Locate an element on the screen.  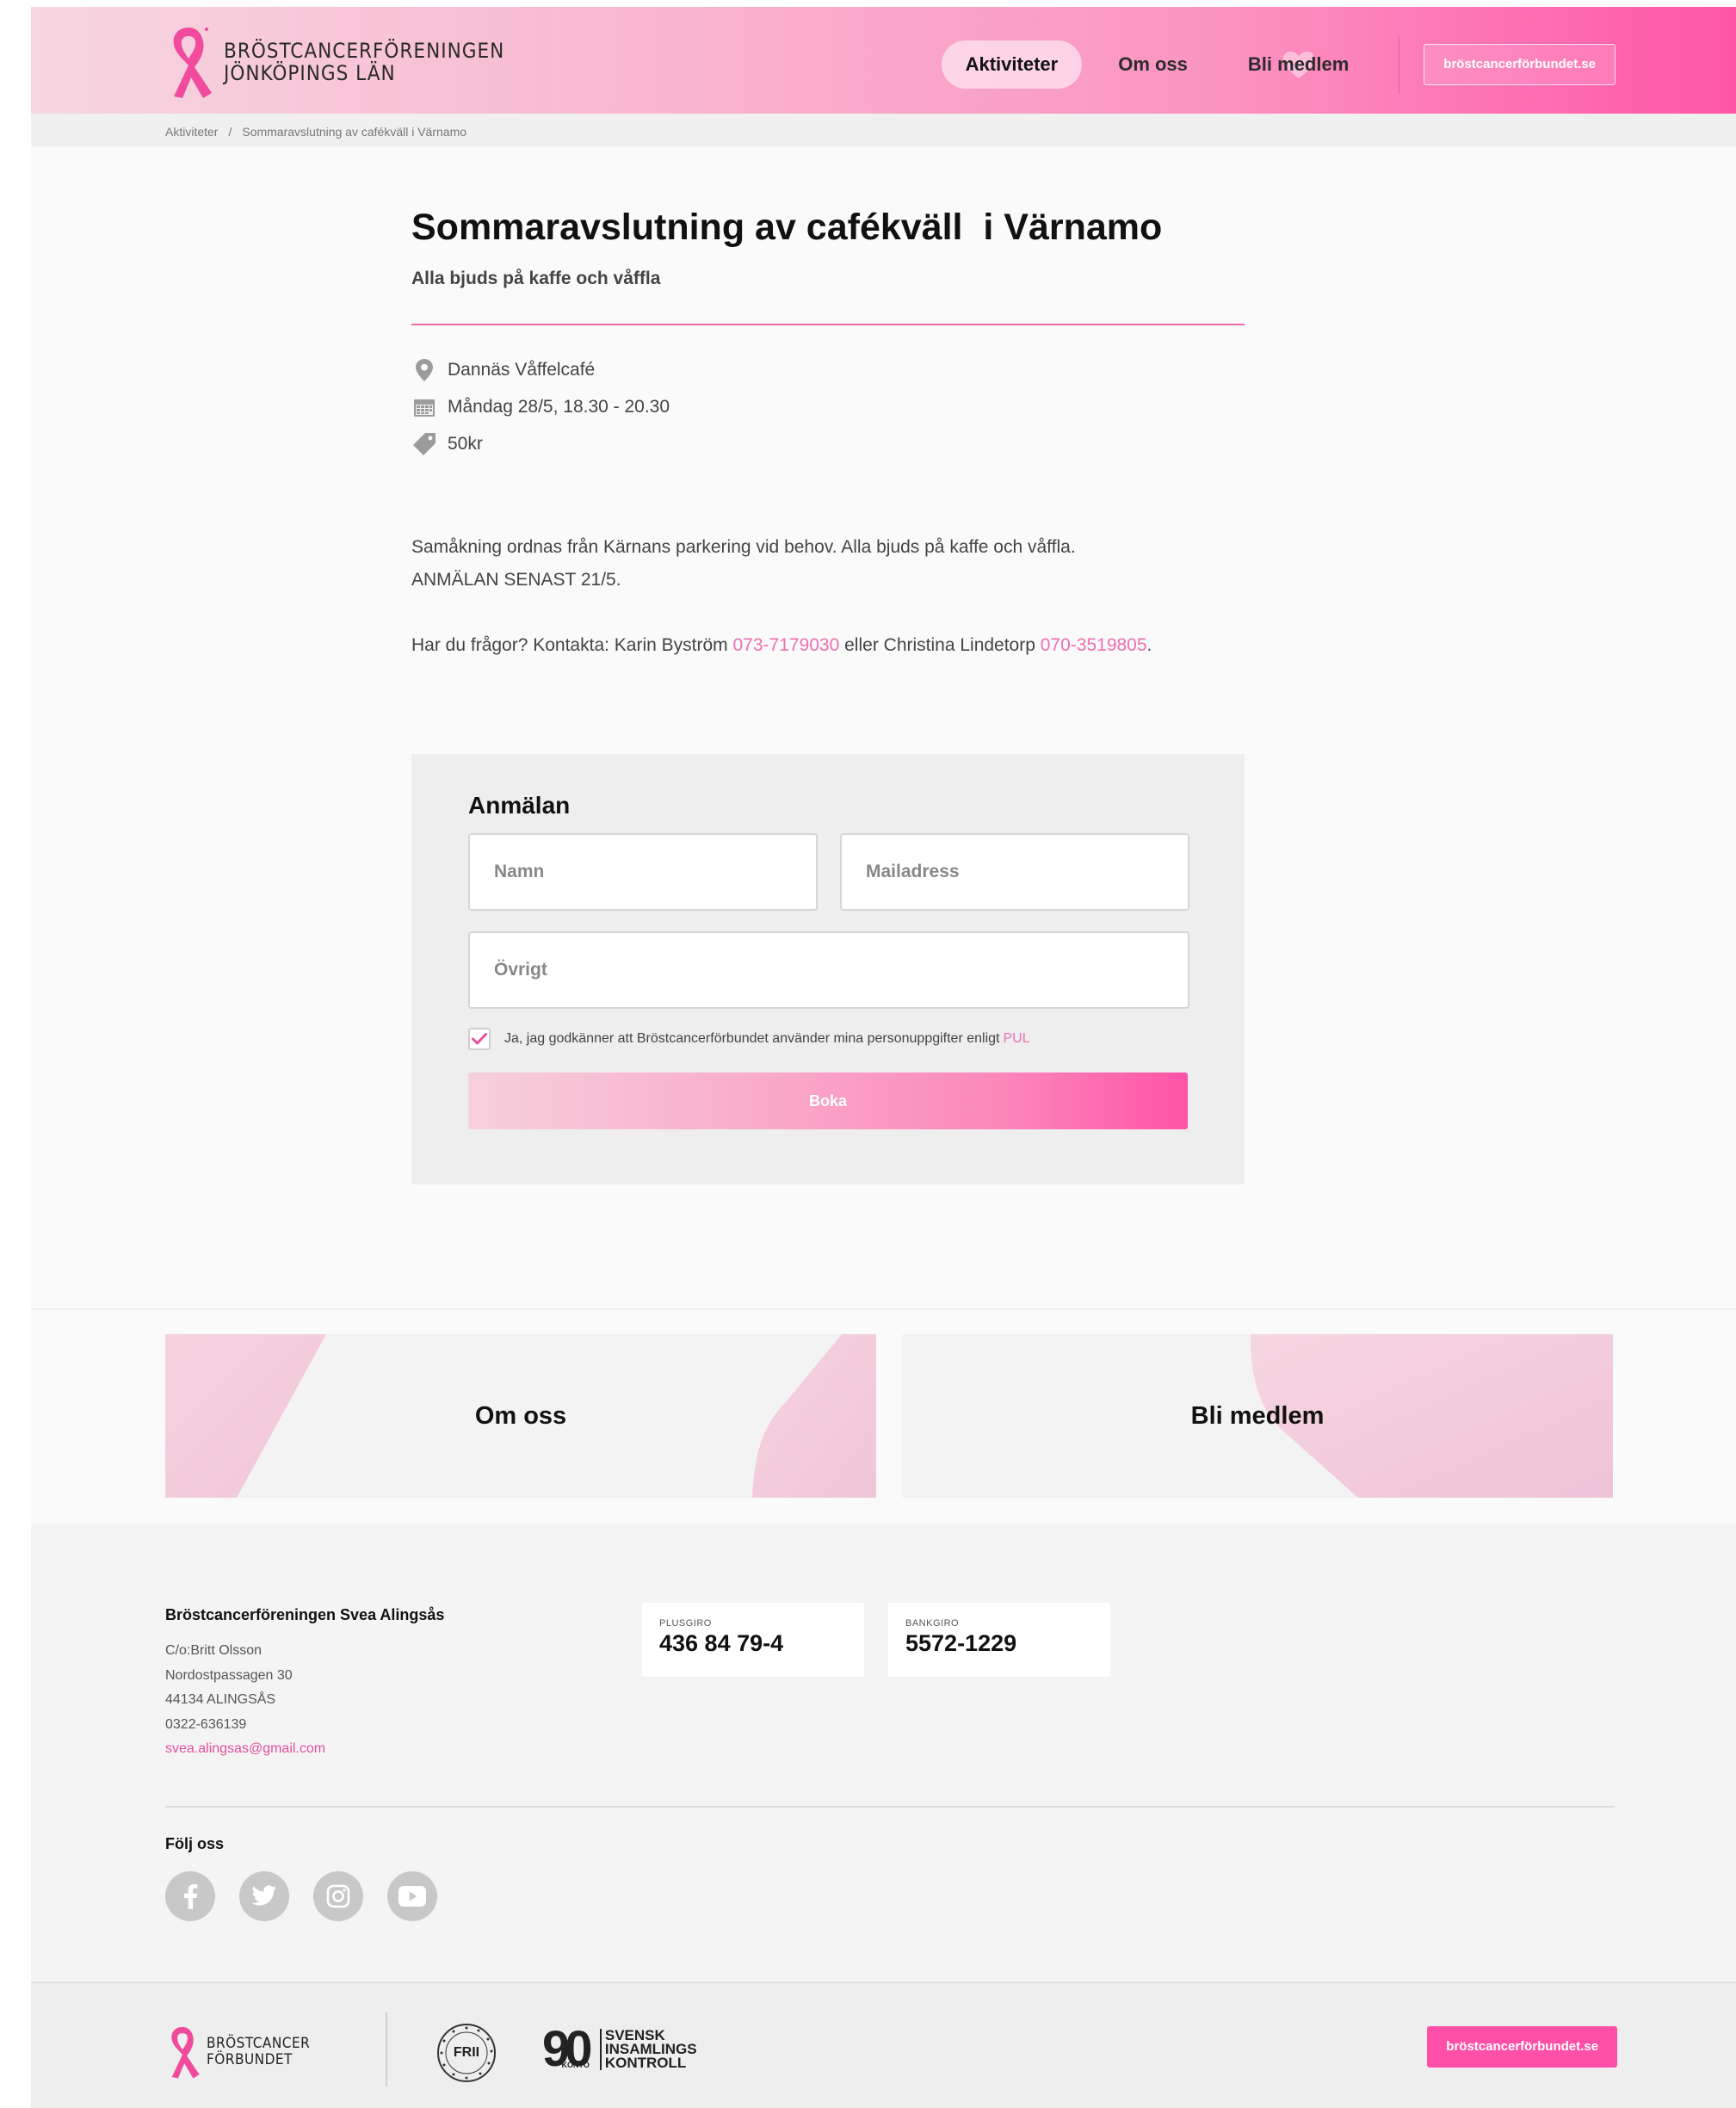
bf-line-2: FÖRBUNDET is located at coordinates (250, 2059).